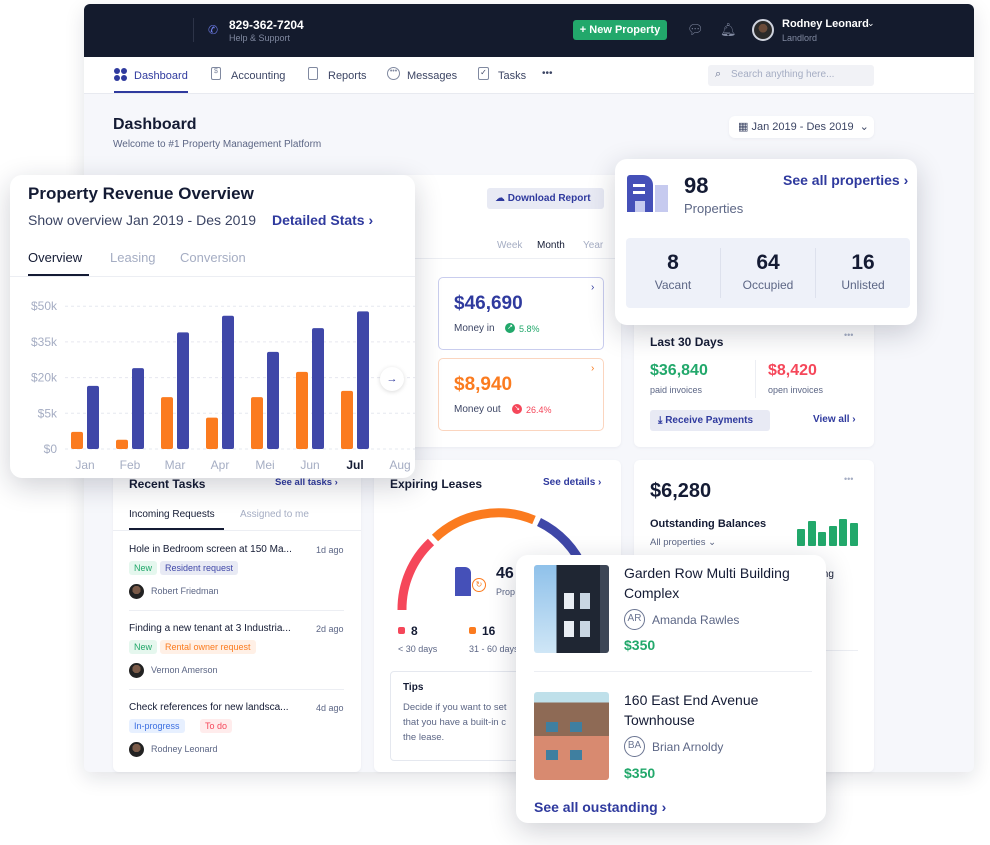 The height and width of the screenshot is (845, 990). What do you see at coordinates (172, 514) in the screenshot?
I see `tab-incoming-requests: Incoming Requests` at bounding box center [172, 514].